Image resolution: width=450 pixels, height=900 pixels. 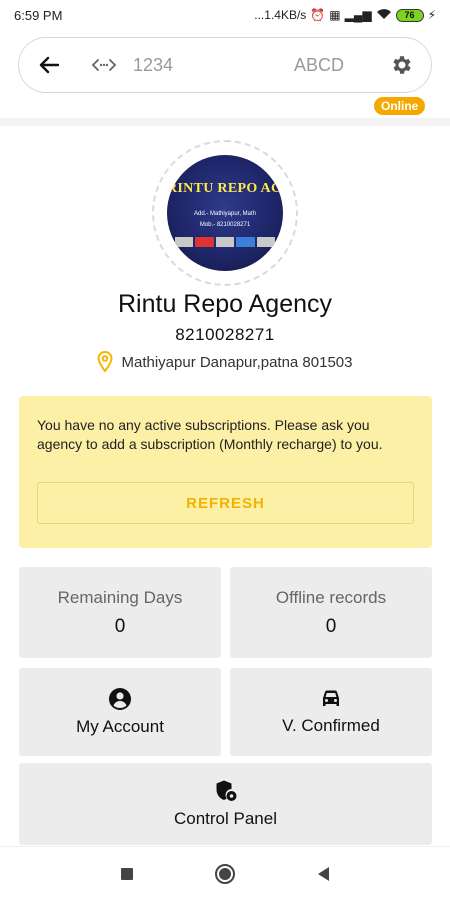 I want to click on control-panel-button: Control Panel, so click(x=225, y=804).